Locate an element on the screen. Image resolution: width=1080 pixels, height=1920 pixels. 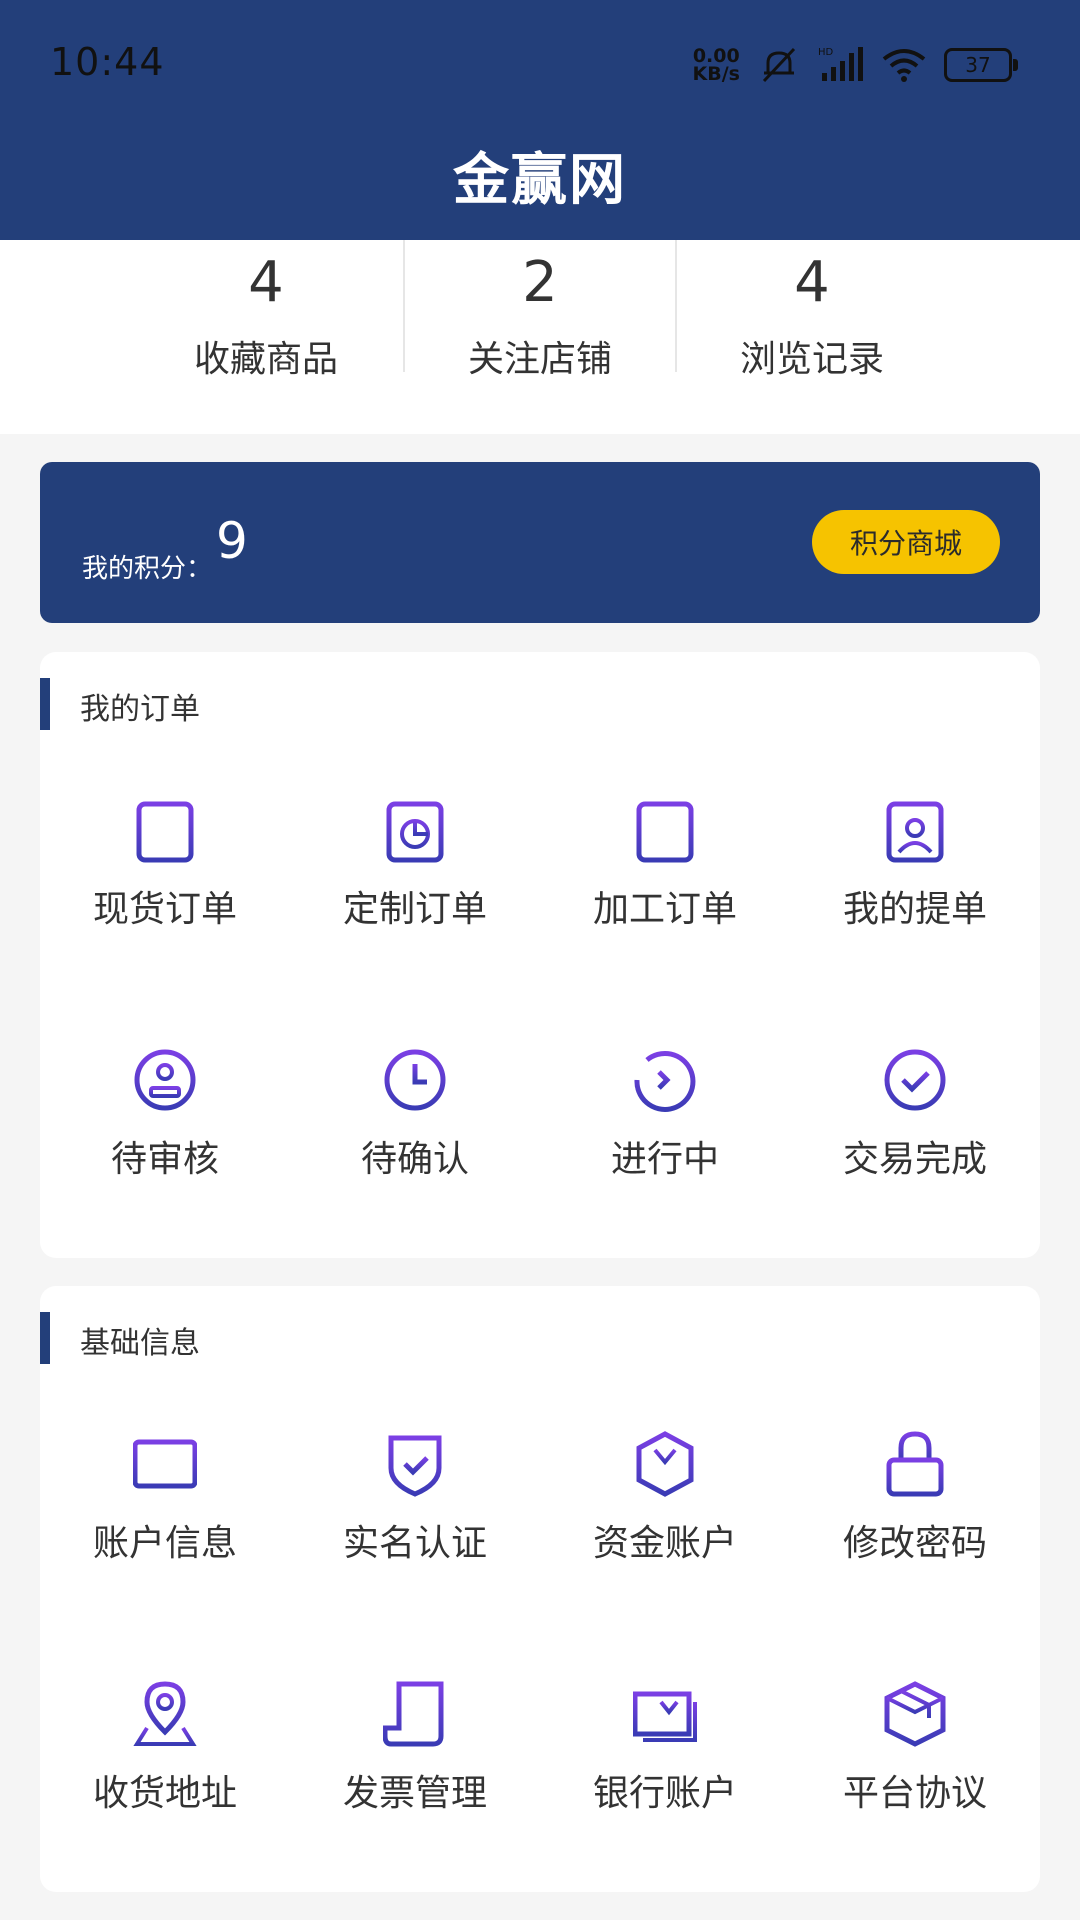
net-speed: 0.00 KB/s is located at coordinates (716, 66).